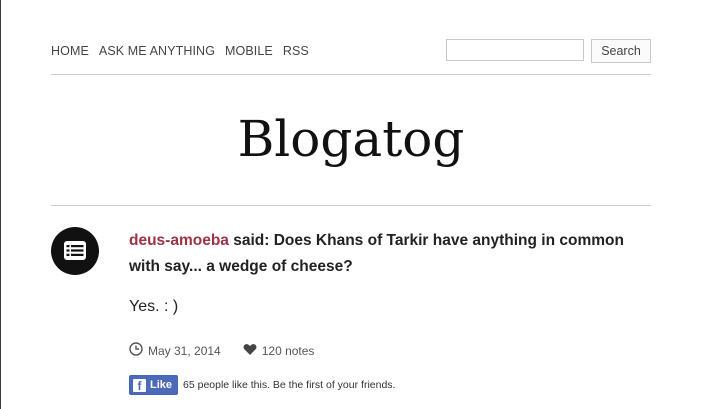 This screenshot has width=701, height=409. I want to click on nav-home-link: HOME, so click(70, 51).